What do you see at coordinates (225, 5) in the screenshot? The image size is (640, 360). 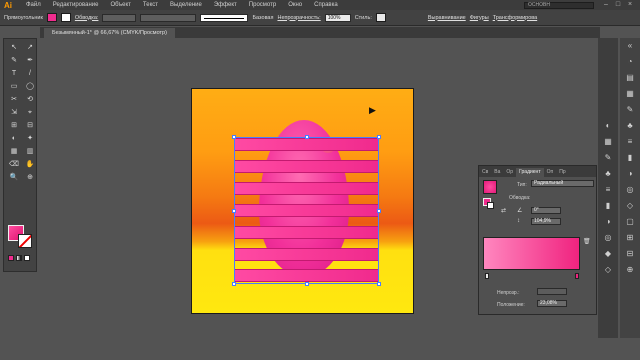 I see `menu-effect: Эффект` at bounding box center [225, 5].